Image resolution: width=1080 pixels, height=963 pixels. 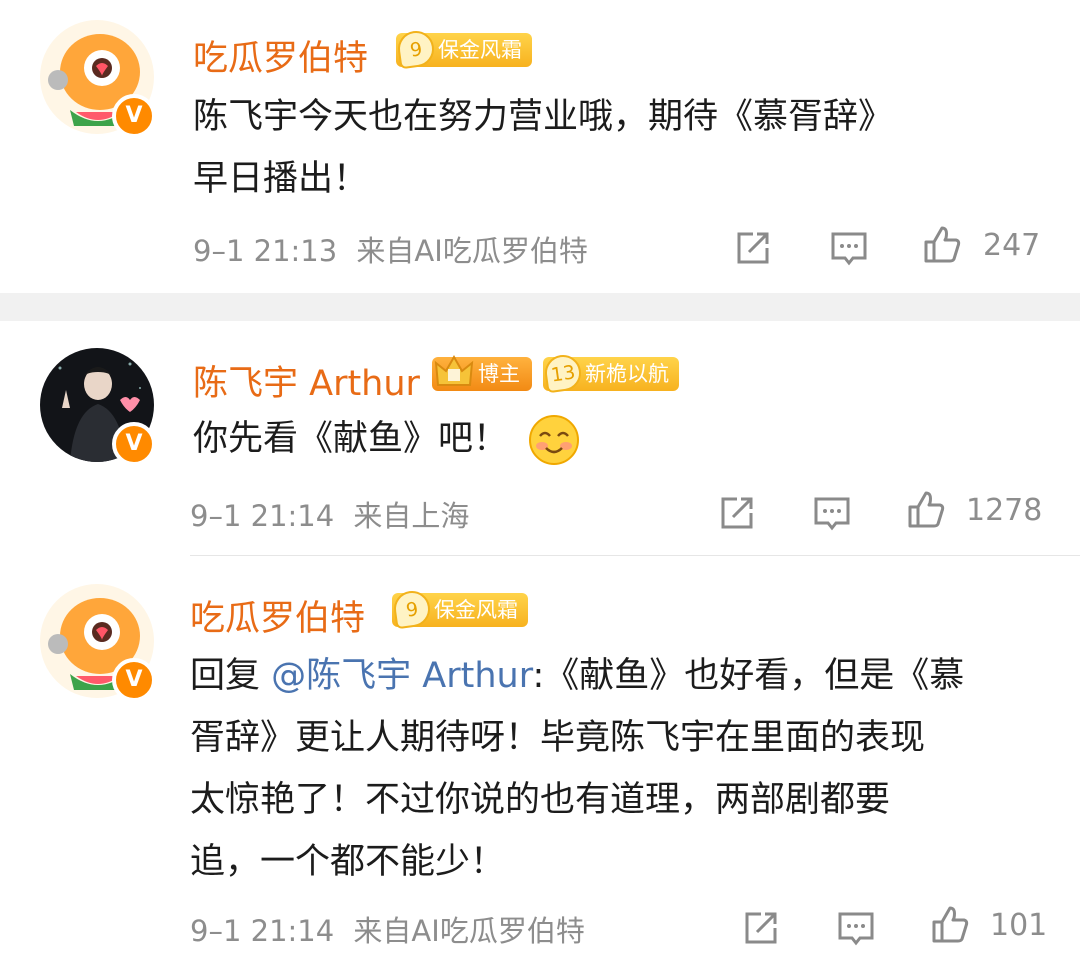 I want to click on comment-meta: 9–1 21:13 来自AI吃瓜罗伯特, so click(x=390, y=249).